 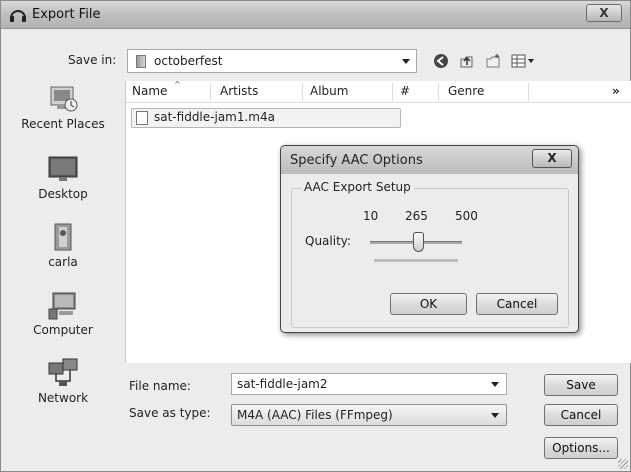 I want to click on place-computer: Computer, so click(x=63, y=313).